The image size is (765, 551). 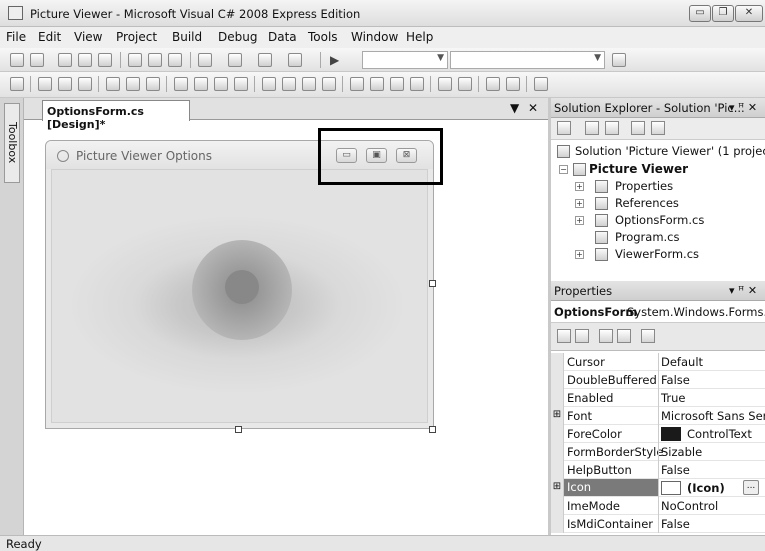 I want to click on platform-combo: ▼, so click(x=527, y=60).